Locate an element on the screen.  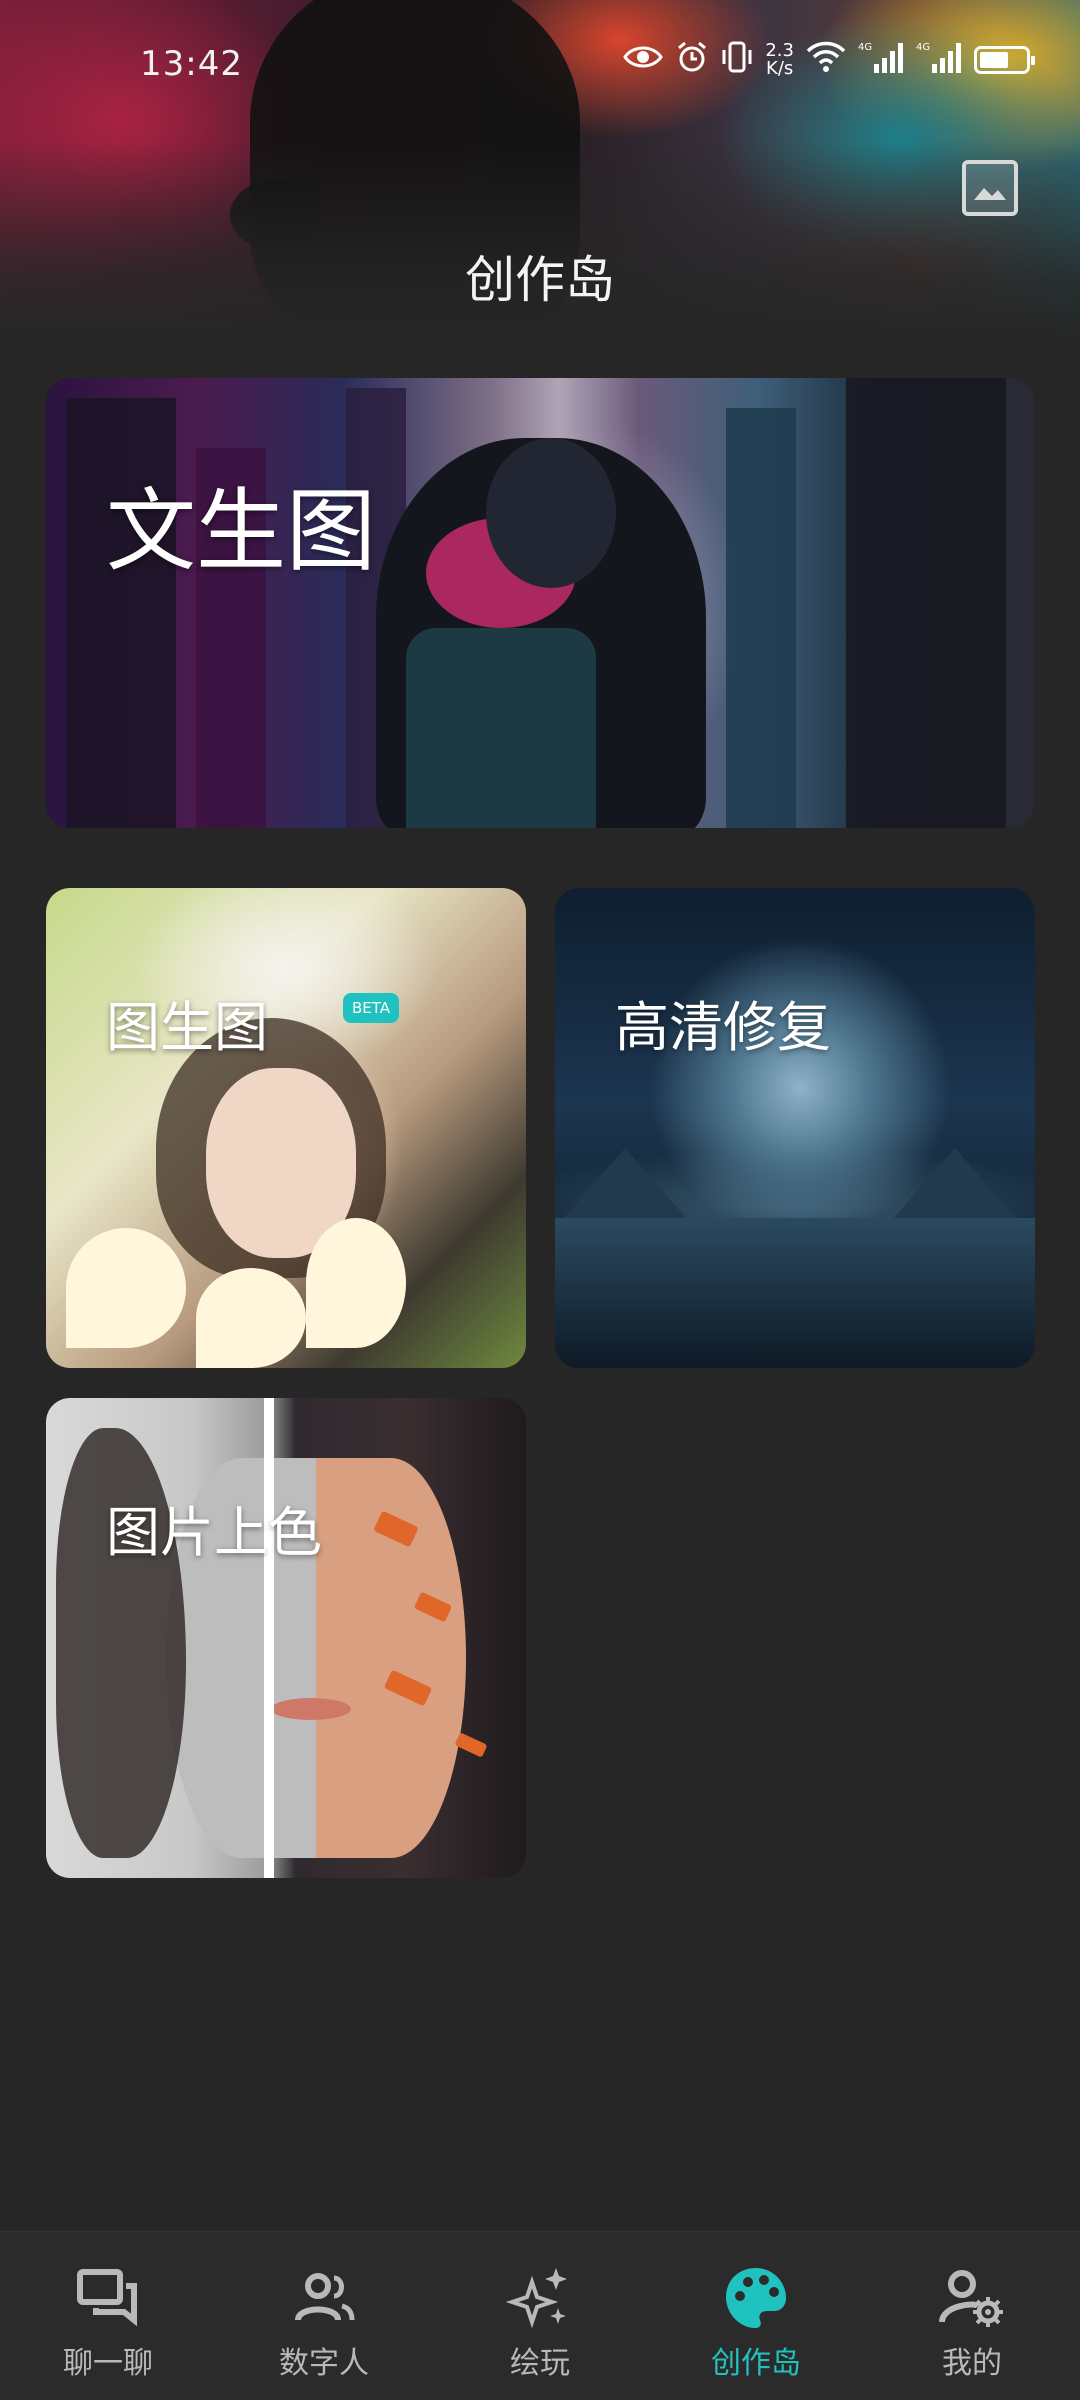
page-title: 创作岛 is located at coordinates (540, 280).